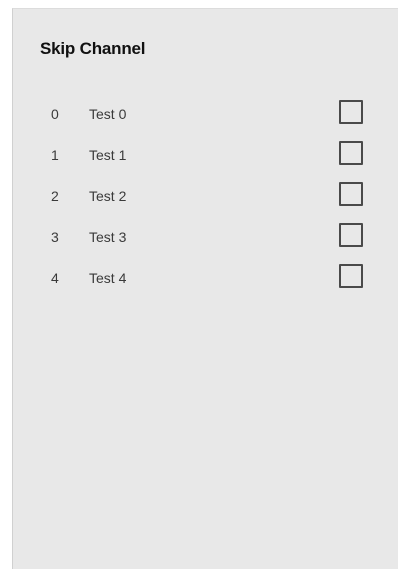 This screenshot has width=398, height=569. I want to click on channel-name: Test 1, so click(108, 155).